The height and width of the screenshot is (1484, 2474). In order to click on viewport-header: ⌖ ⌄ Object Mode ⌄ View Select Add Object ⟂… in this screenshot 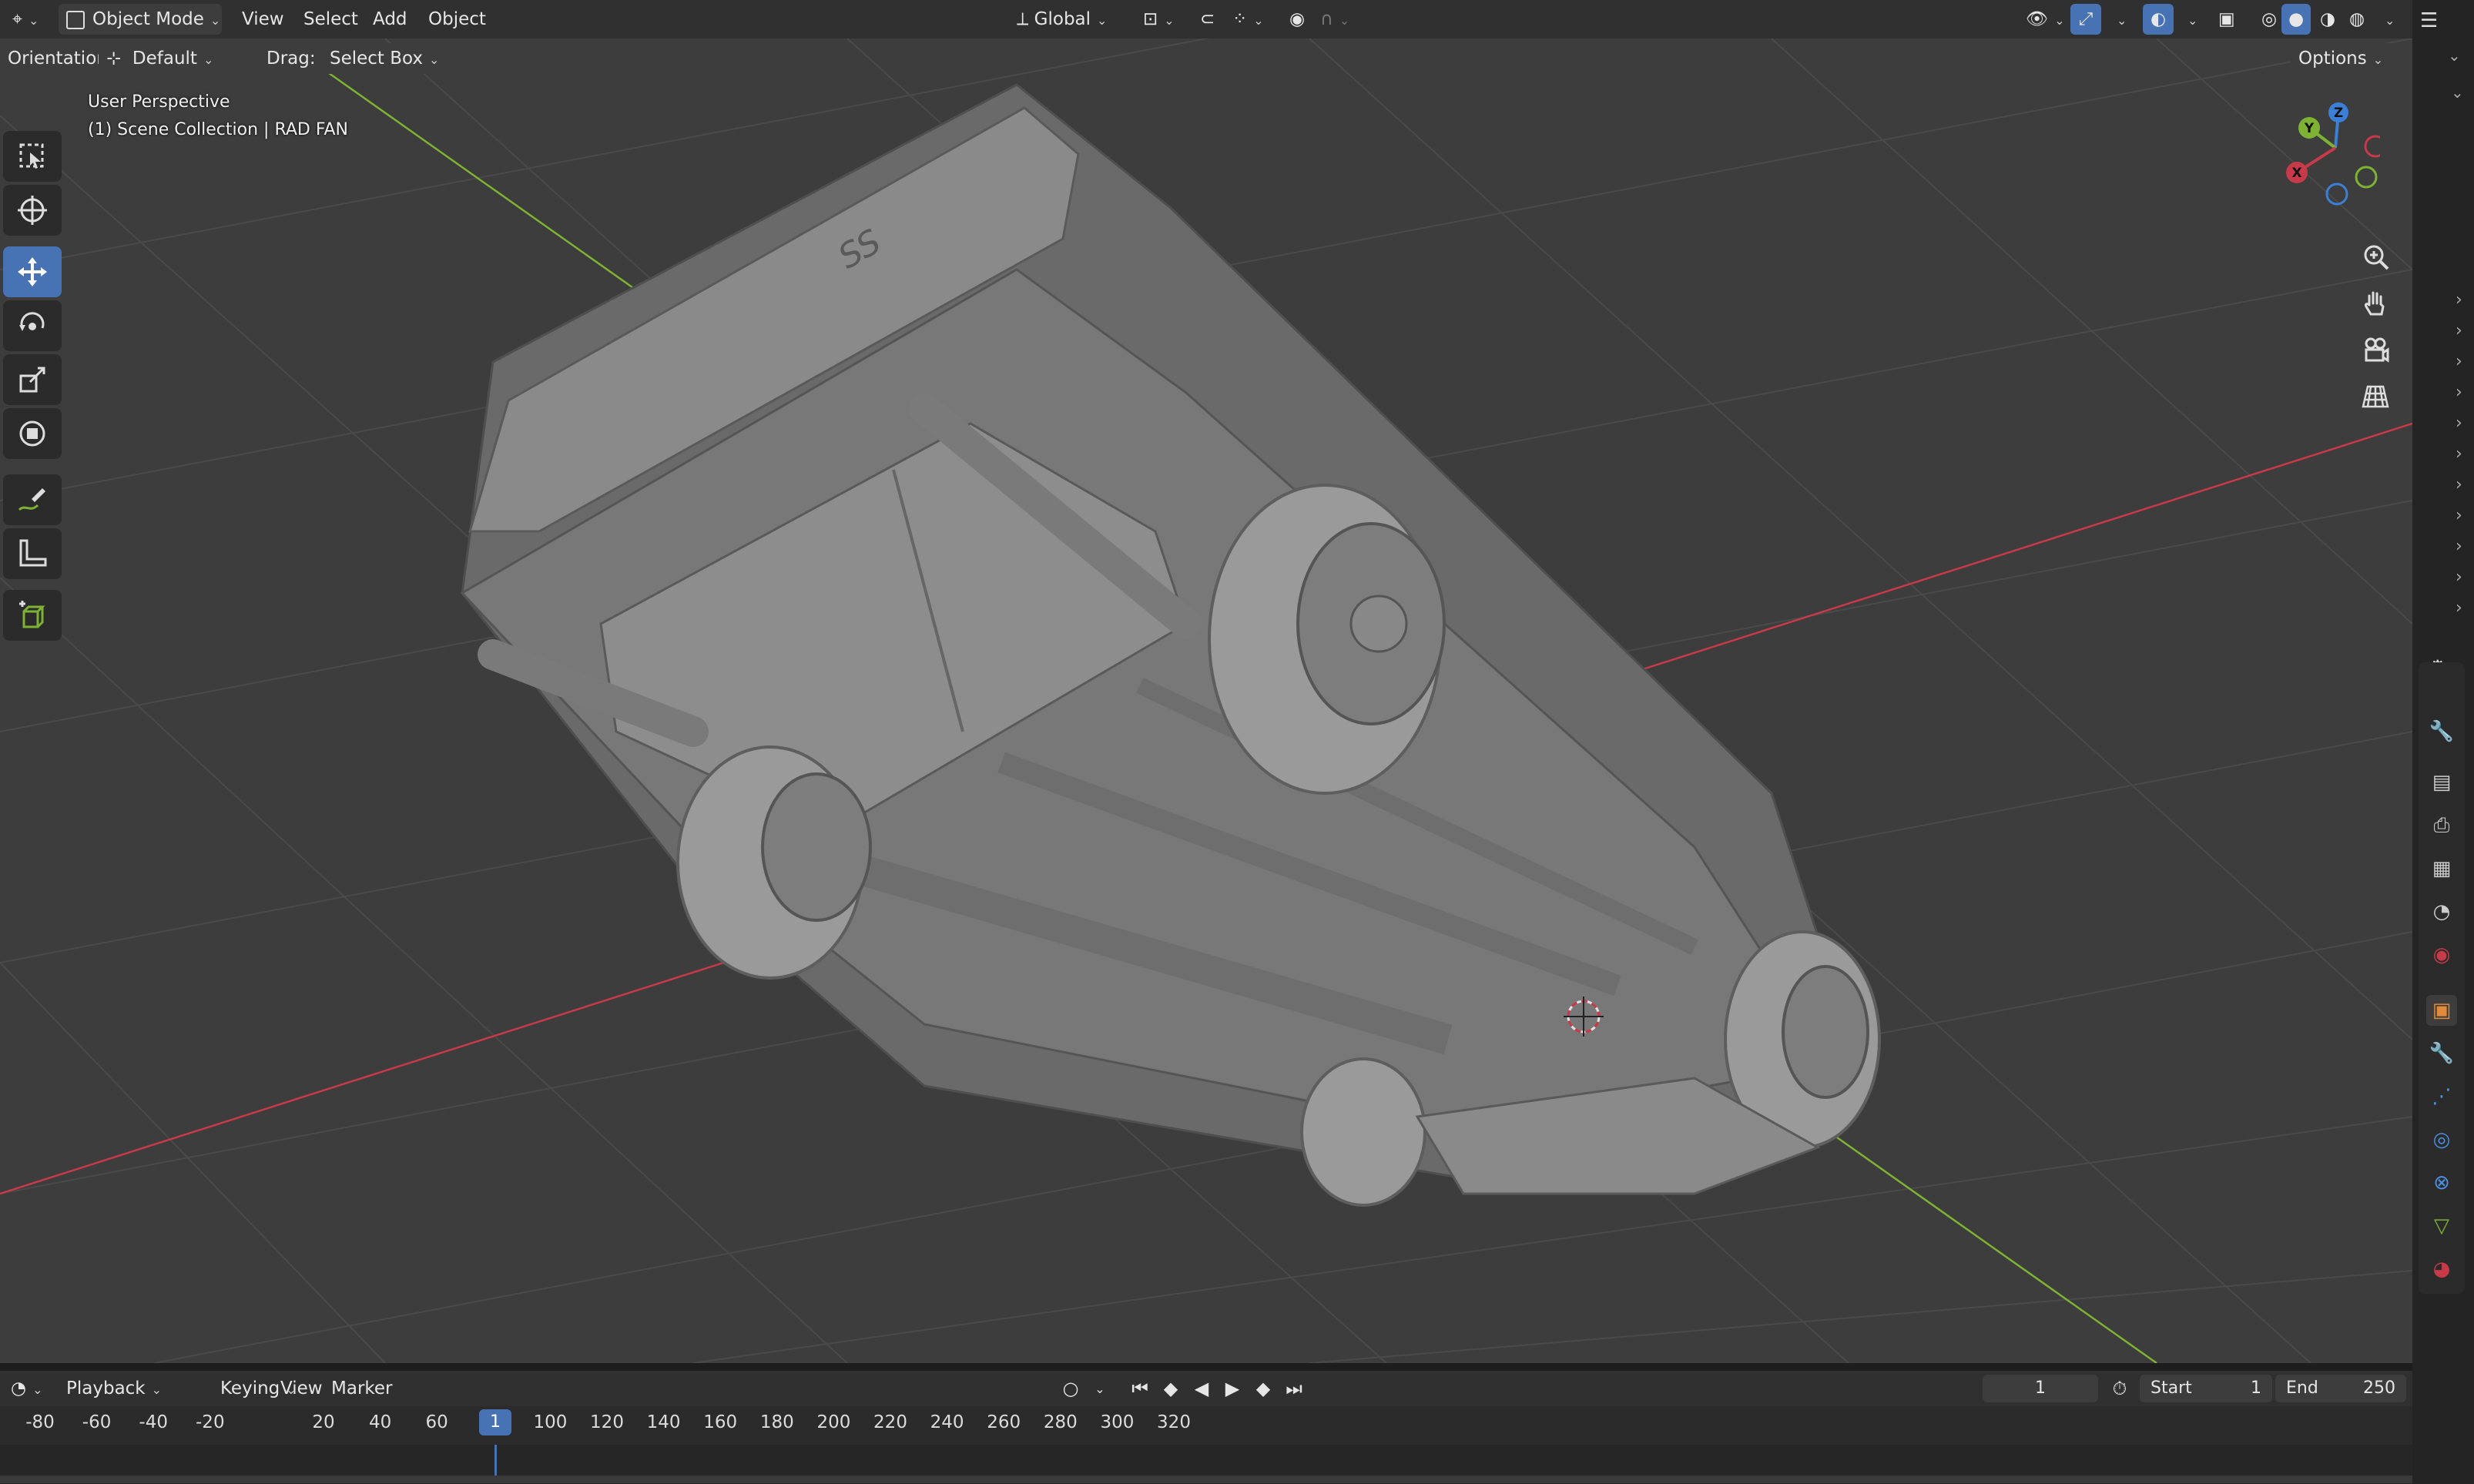, I will do `click(1206, 19)`.